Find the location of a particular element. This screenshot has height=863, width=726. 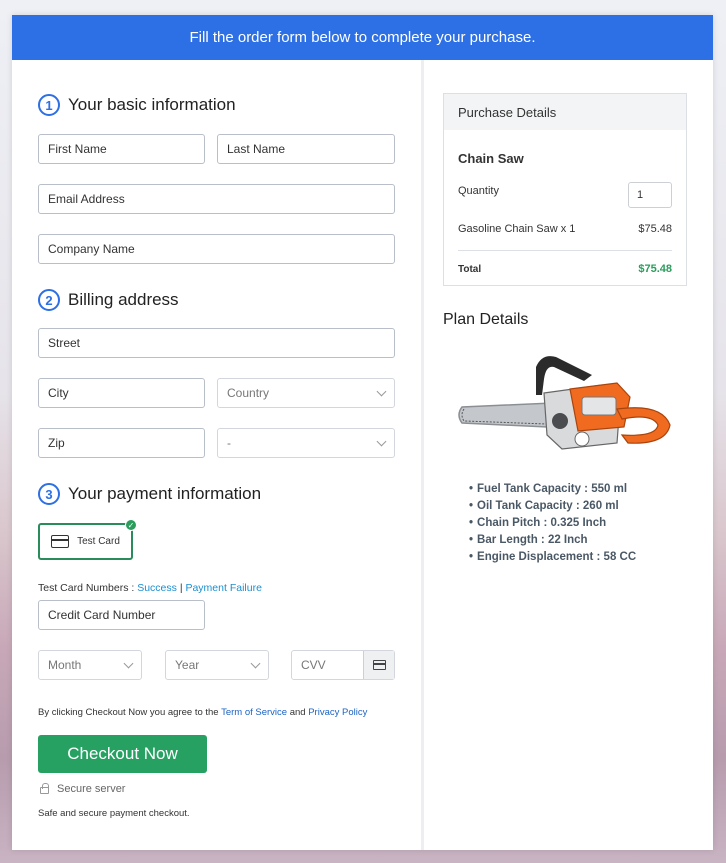

step-number: 3 is located at coordinates (49, 494).